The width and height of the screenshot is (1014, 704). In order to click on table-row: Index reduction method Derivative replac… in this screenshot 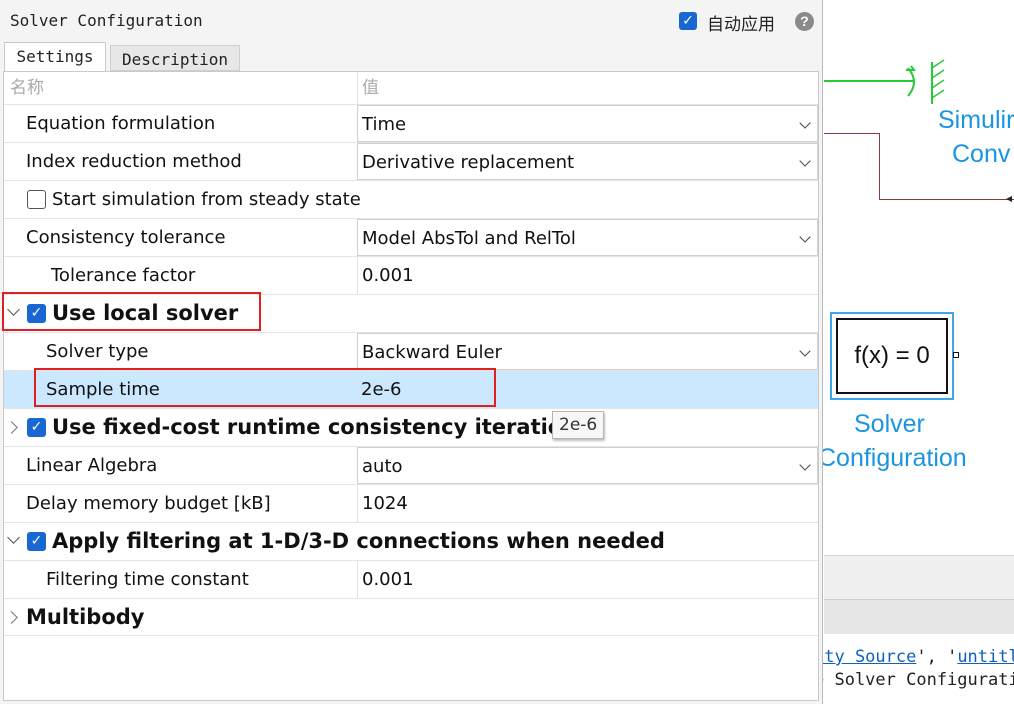, I will do `click(411, 161)`.